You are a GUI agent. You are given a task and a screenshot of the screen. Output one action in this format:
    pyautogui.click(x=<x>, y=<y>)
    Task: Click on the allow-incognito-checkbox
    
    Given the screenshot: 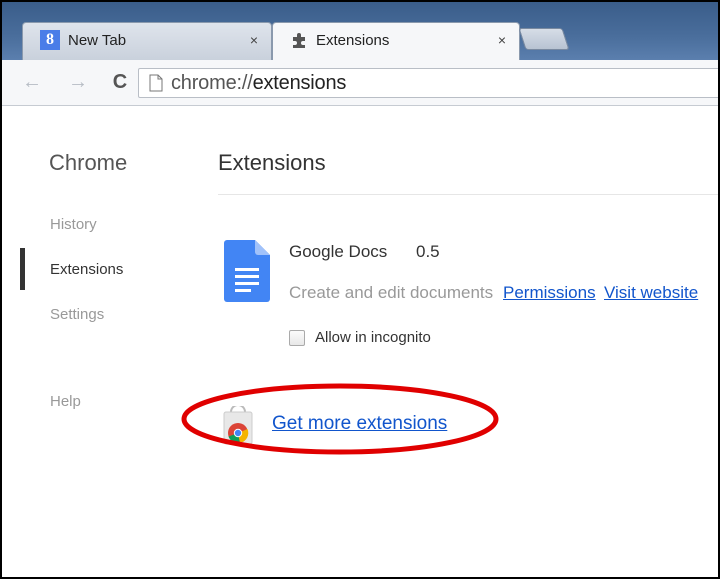 What is the action you would take?
    pyautogui.click(x=297, y=338)
    